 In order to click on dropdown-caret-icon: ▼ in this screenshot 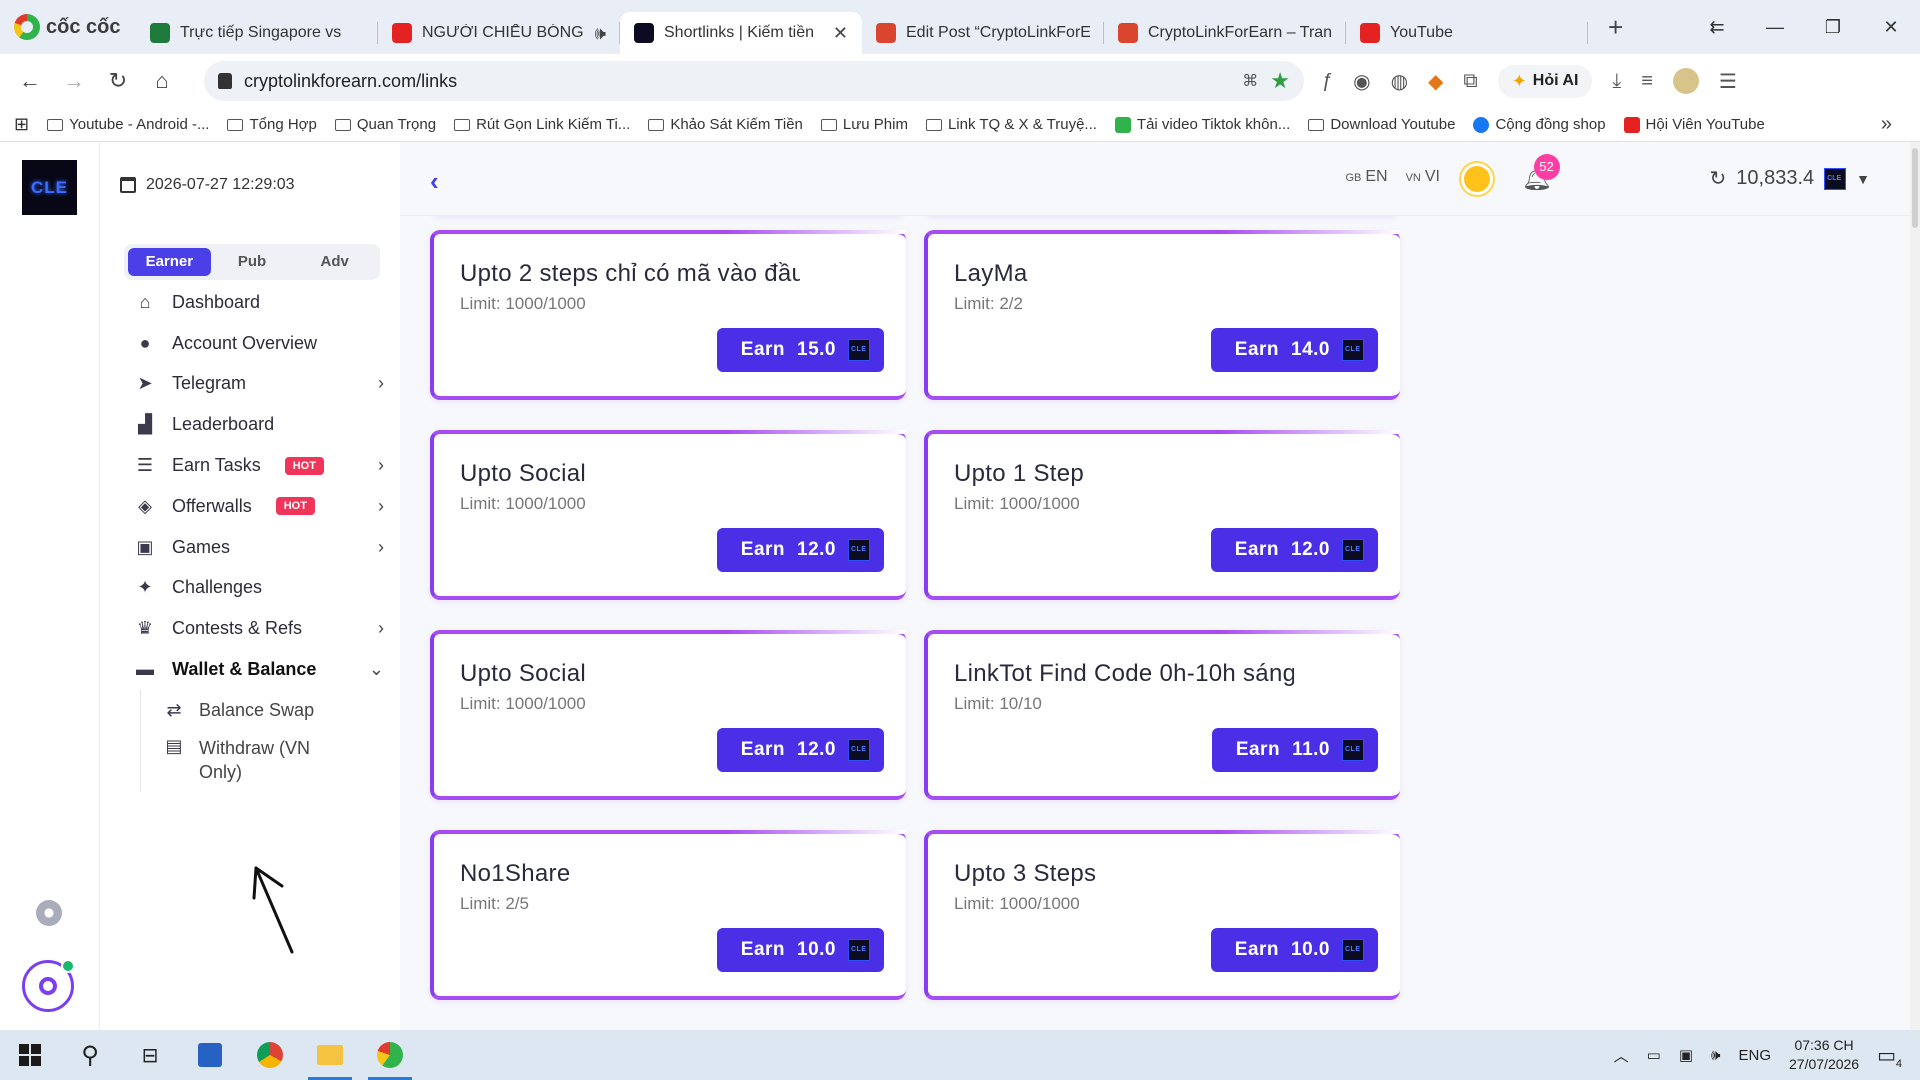, I will do `click(1863, 179)`.